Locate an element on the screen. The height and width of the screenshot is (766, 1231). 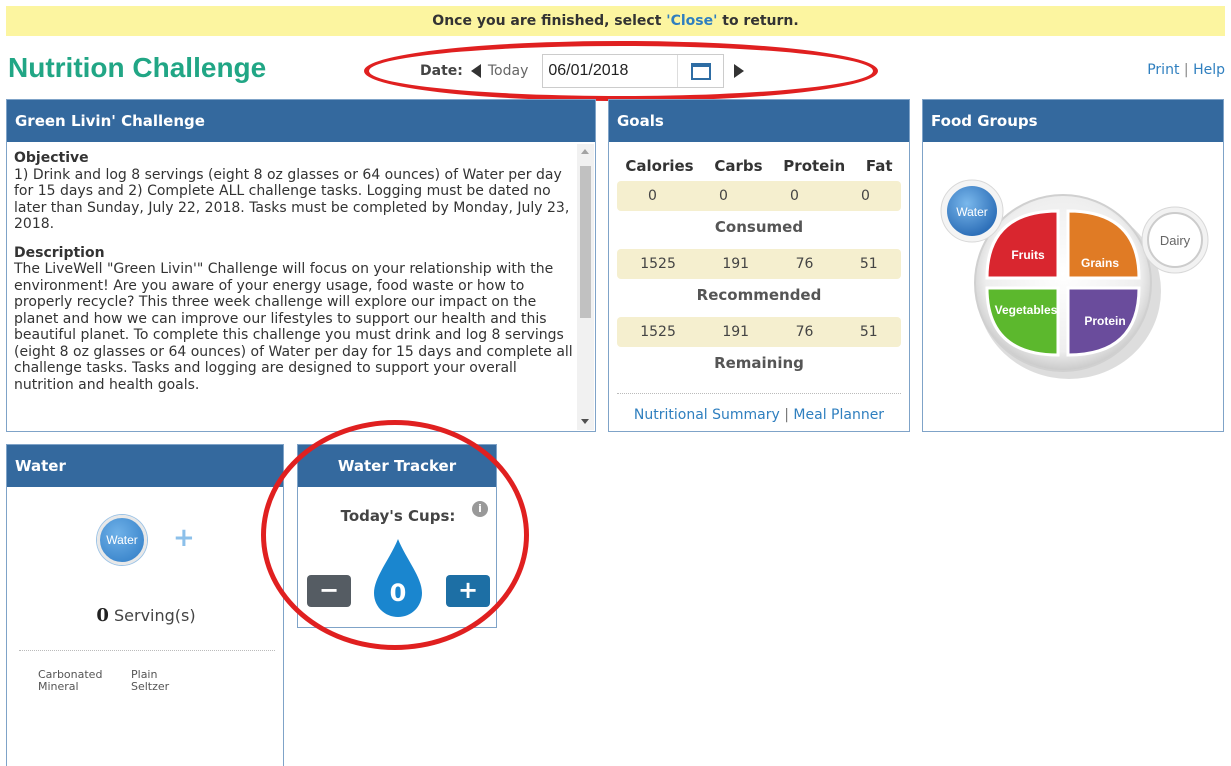
decrease-cups-button: − is located at coordinates (329, 591).